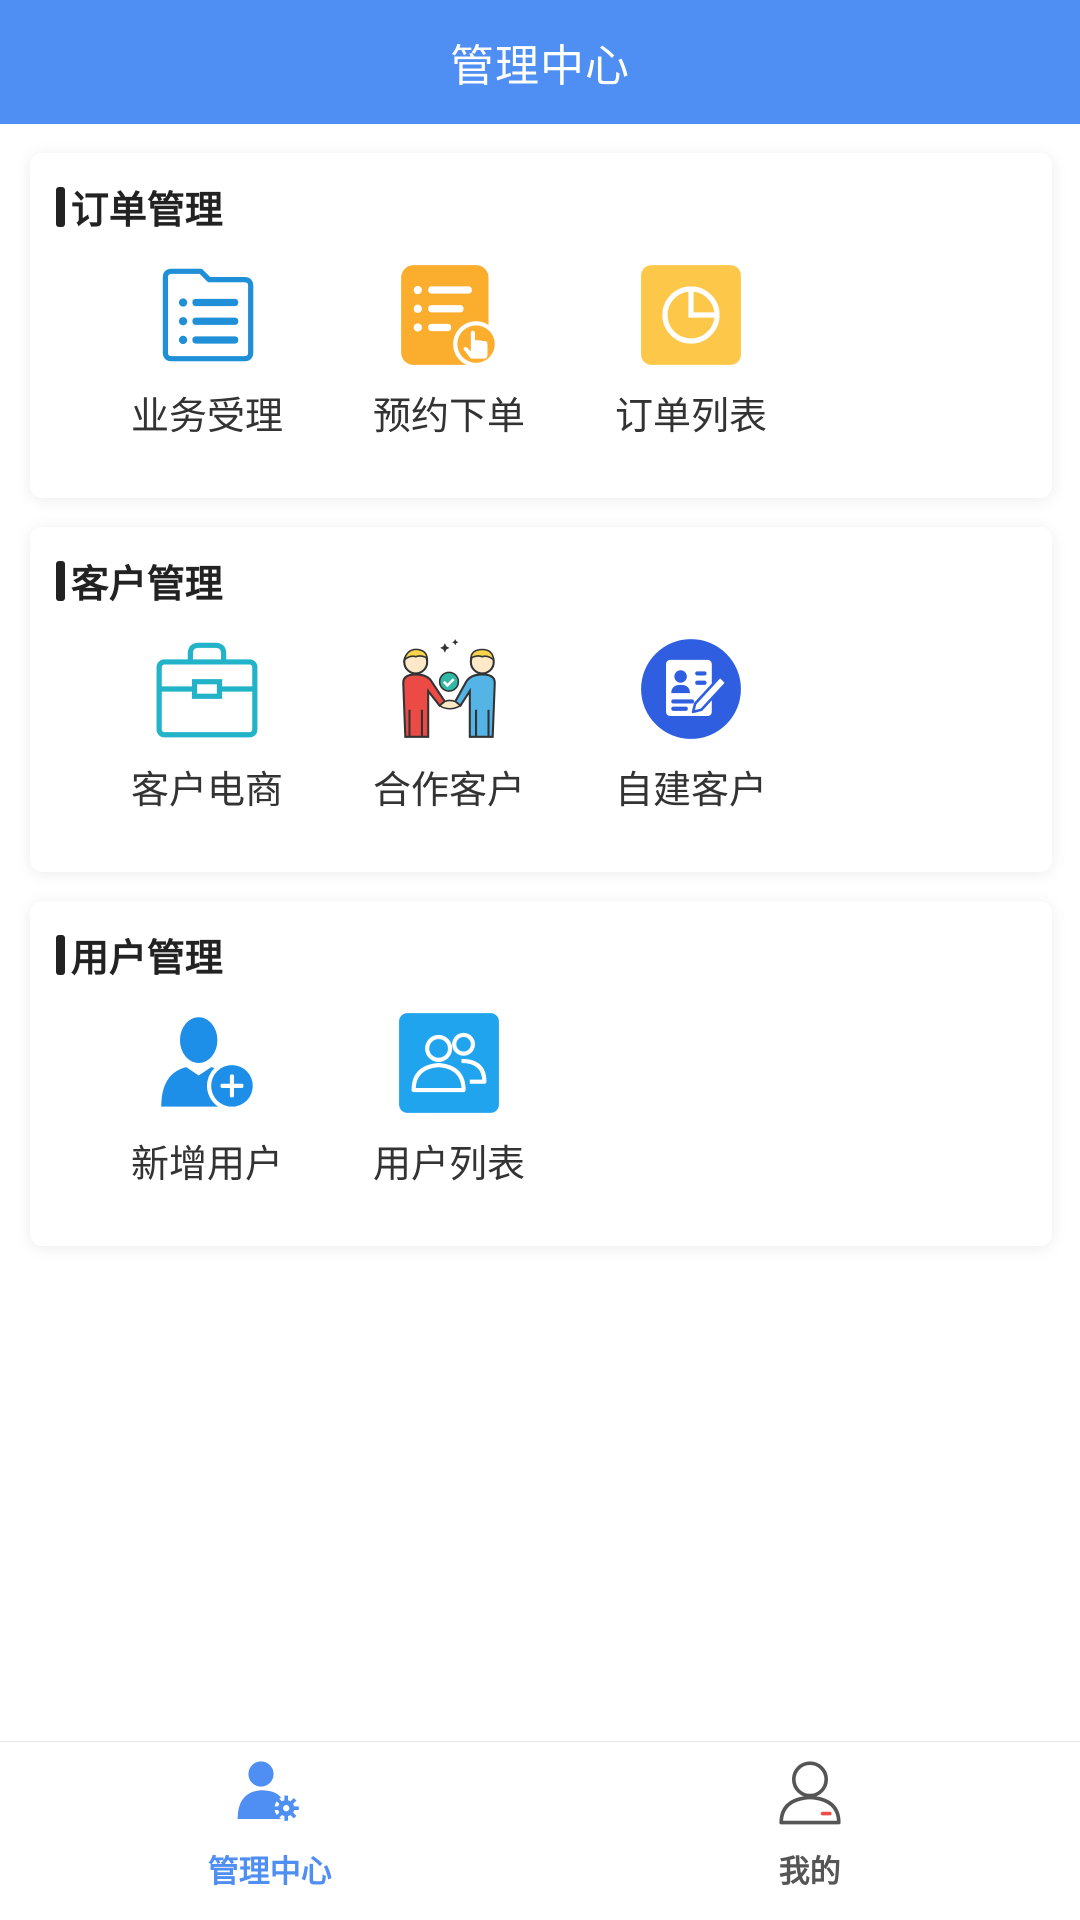  What do you see at coordinates (206, 416) in the screenshot?
I see `menu-item-label: 业务受理` at bounding box center [206, 416].